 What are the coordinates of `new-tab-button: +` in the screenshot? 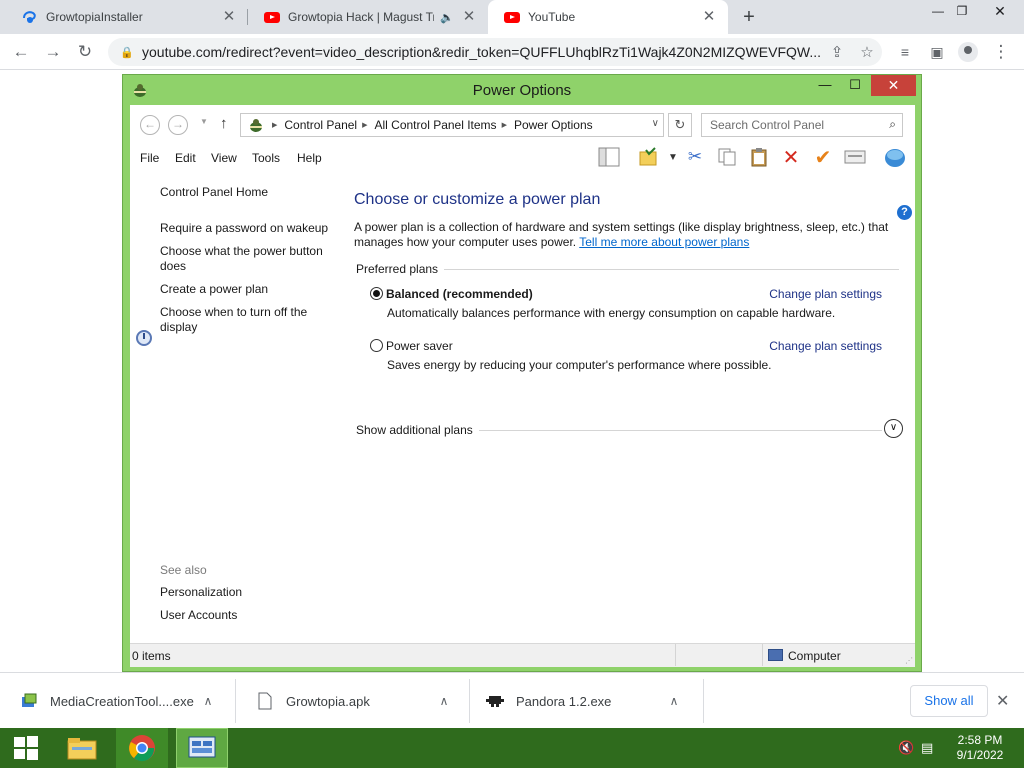 It's located at (749, 17).